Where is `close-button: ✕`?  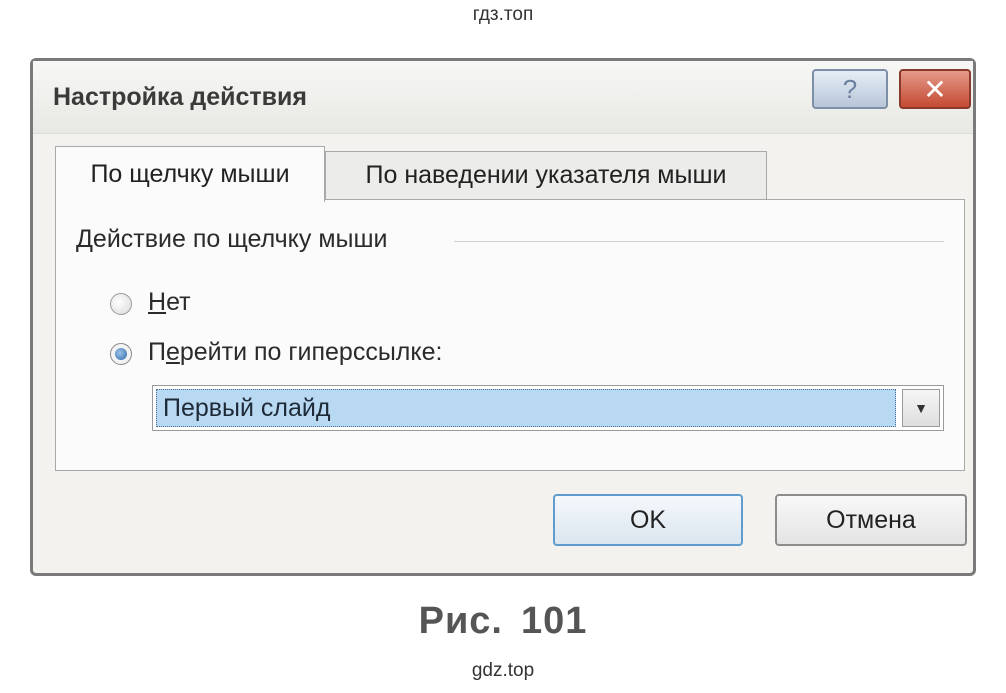 close-button: ✕ is located at coordinates (935, 89).